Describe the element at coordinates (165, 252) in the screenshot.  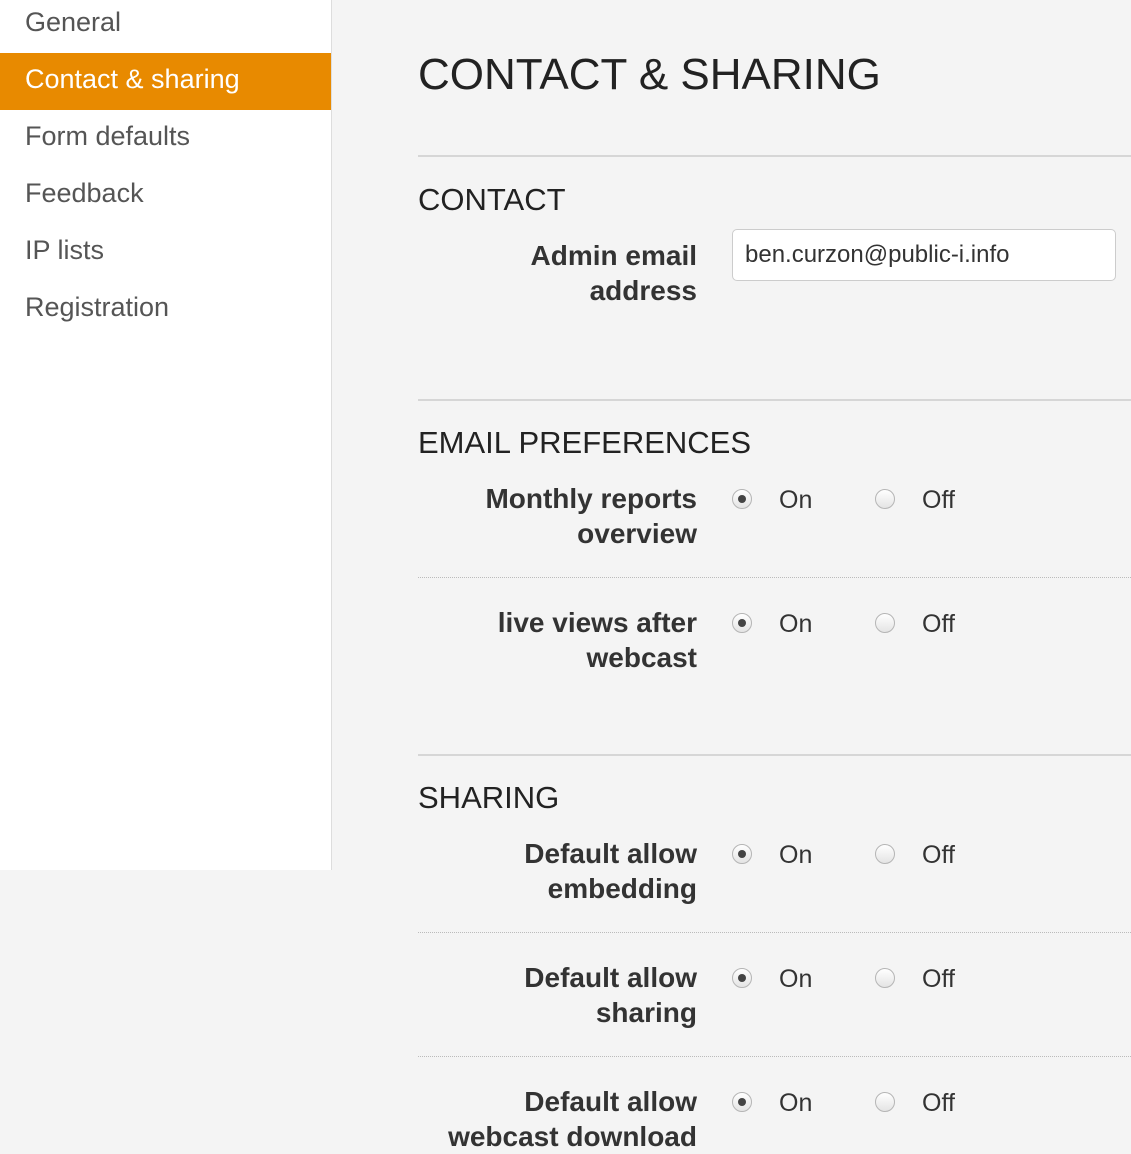
I see `sidebar-item-ip-lists: IP lists` at that location.